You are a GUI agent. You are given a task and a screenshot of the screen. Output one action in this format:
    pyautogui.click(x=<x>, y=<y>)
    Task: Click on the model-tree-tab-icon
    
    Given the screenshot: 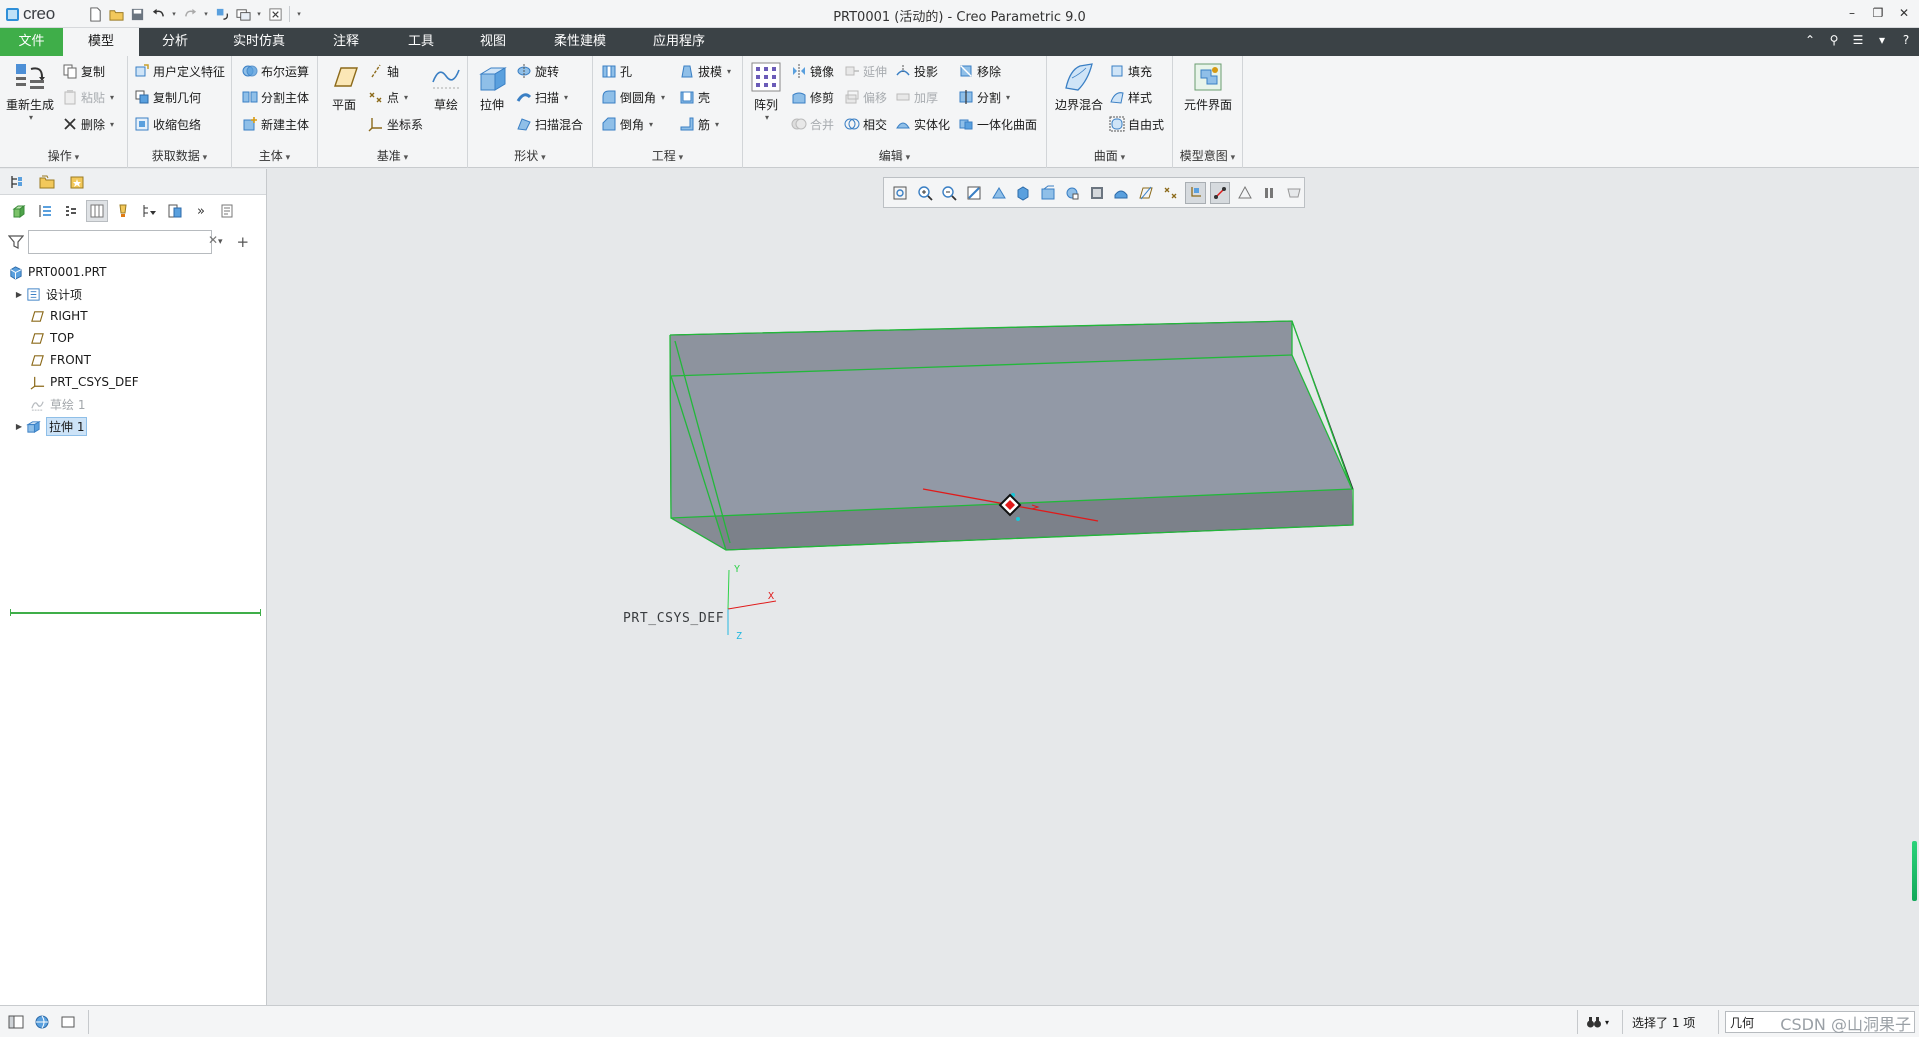 What is the action you would take?
    pyautogui.click(x=17, y=182)
    